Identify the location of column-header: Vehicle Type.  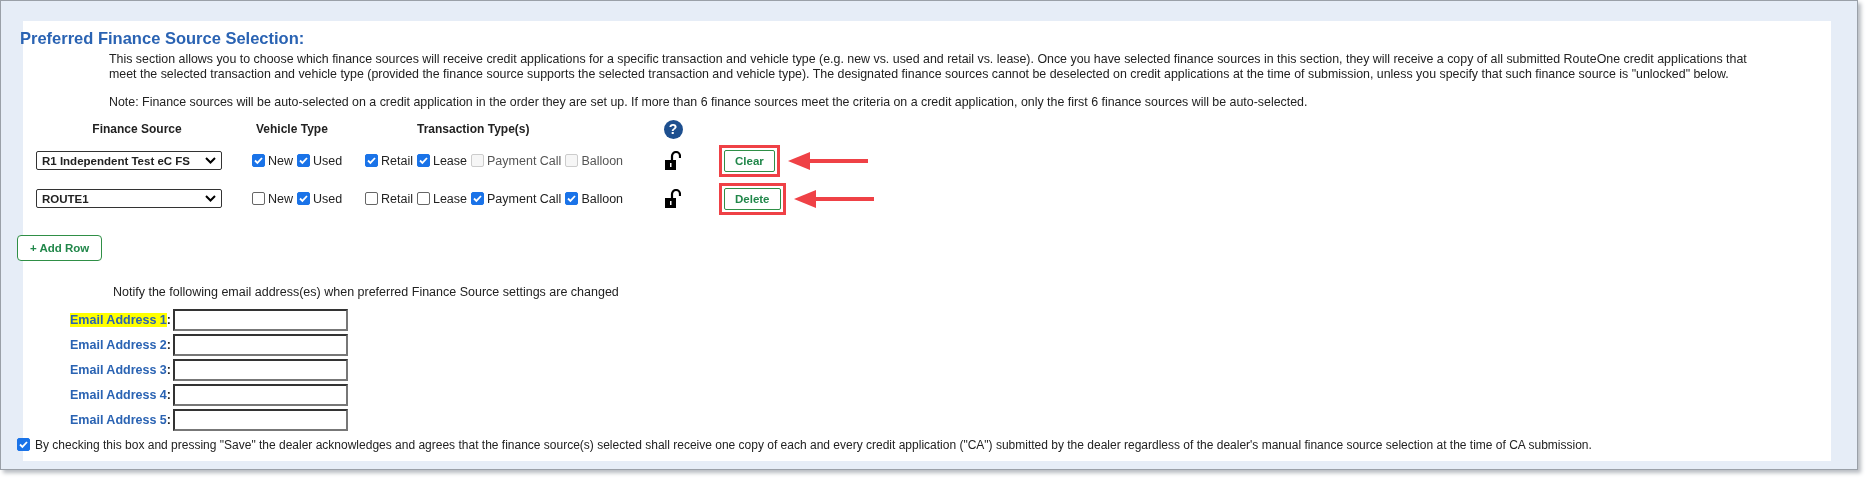
(292, 129).